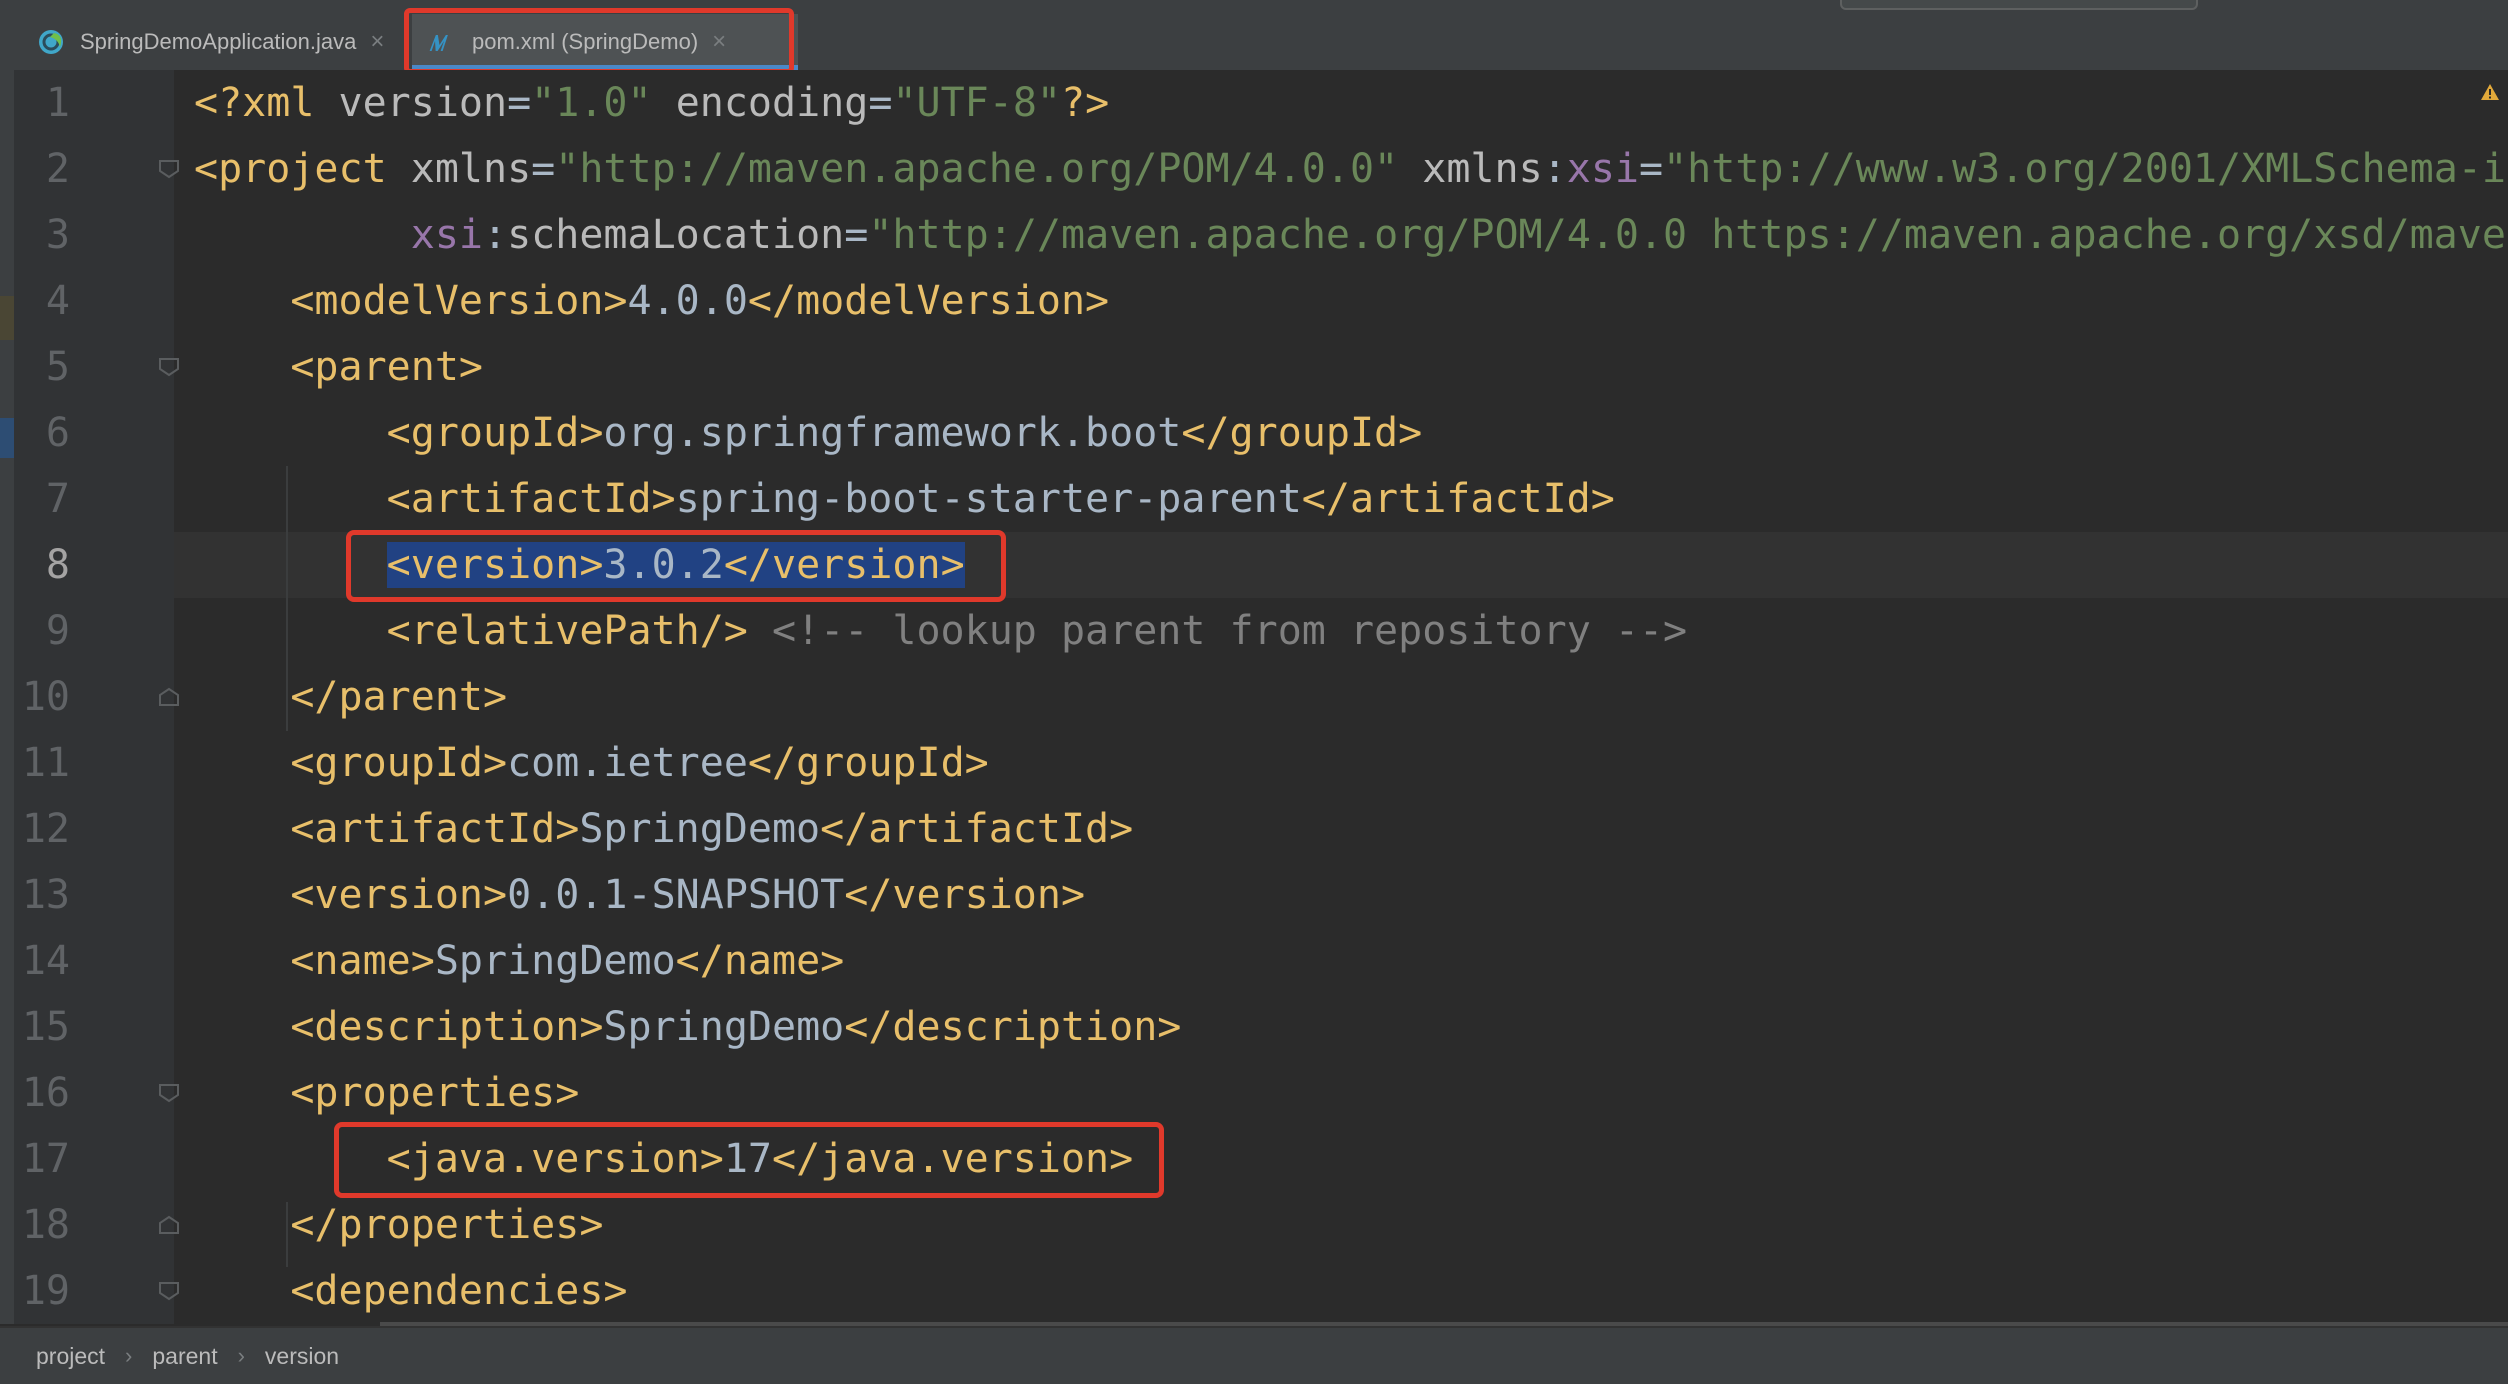 The height and width of the screenshot is (1384, 2508). Describe the element at coordinates (965, 895) in the screenshot. I see `code-token: </version>` at that location.